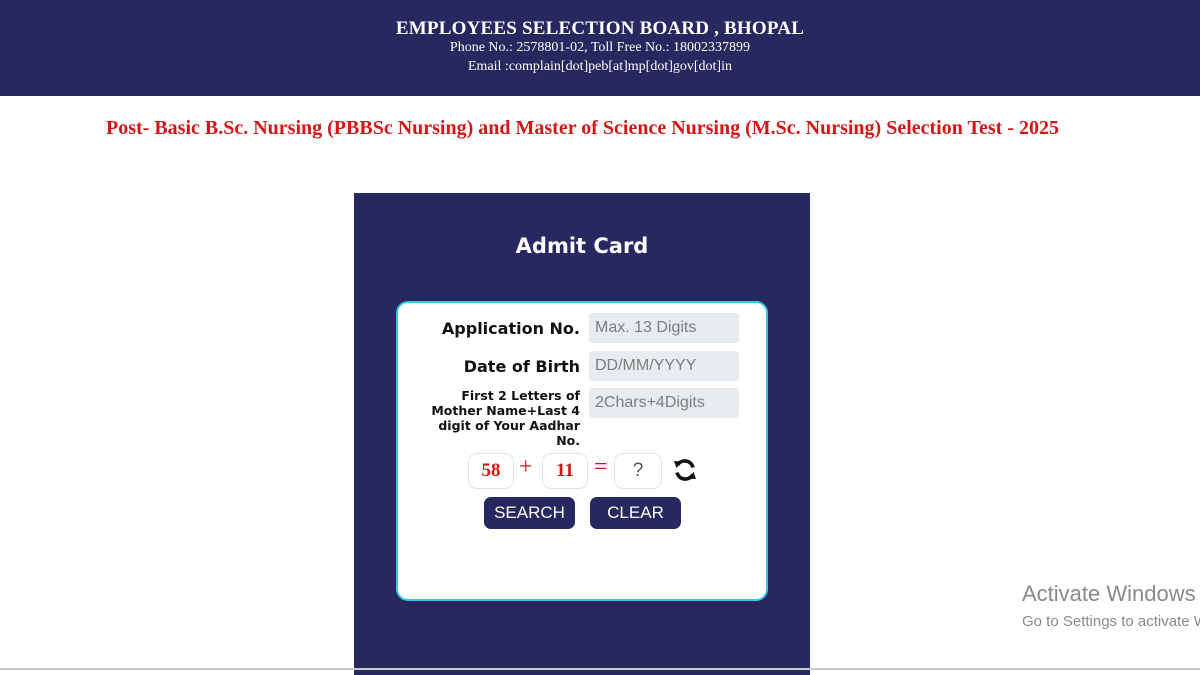  I want to click on captcha-plus-sign: +, so click(526, 467).